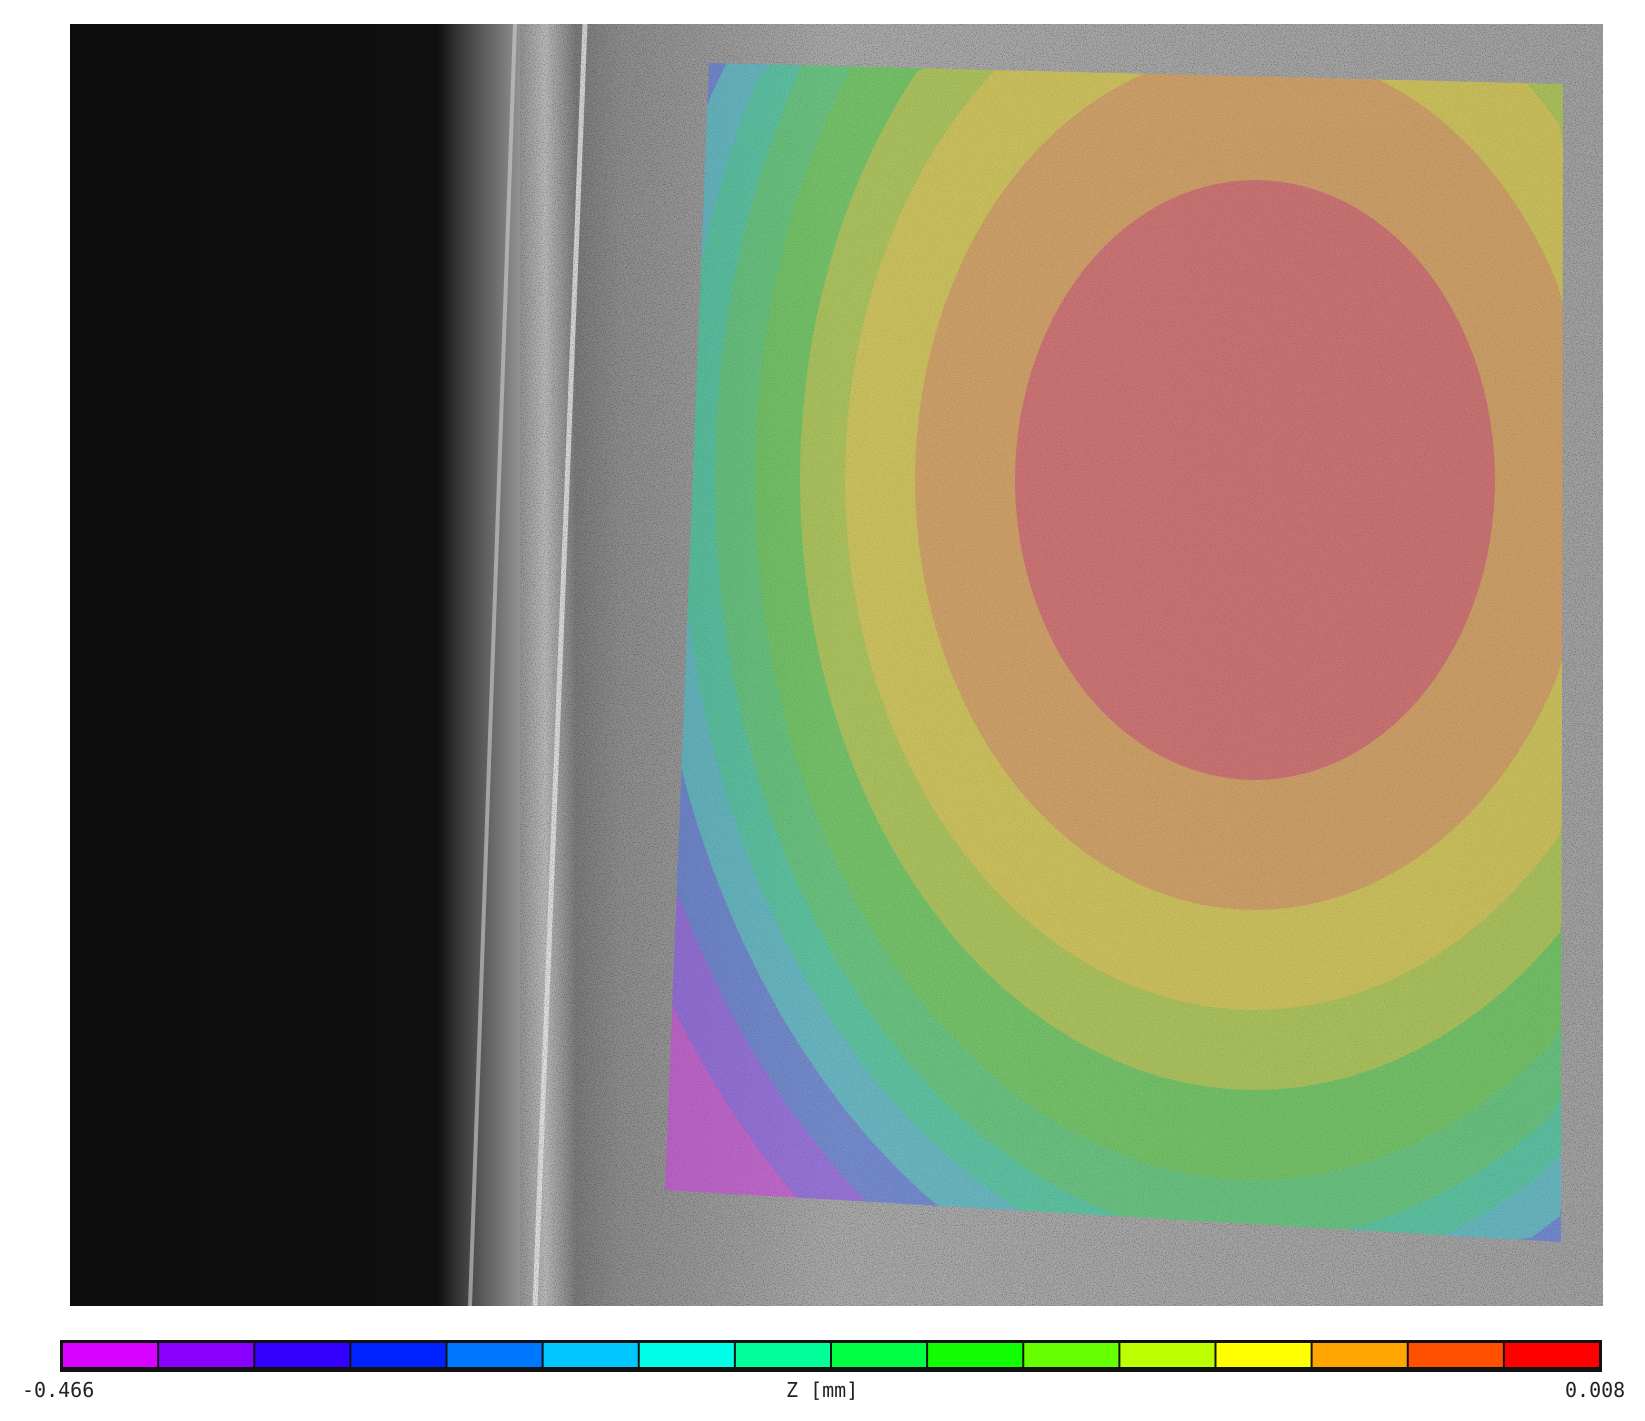  I want to click on colorbar, so click(831, 1356).